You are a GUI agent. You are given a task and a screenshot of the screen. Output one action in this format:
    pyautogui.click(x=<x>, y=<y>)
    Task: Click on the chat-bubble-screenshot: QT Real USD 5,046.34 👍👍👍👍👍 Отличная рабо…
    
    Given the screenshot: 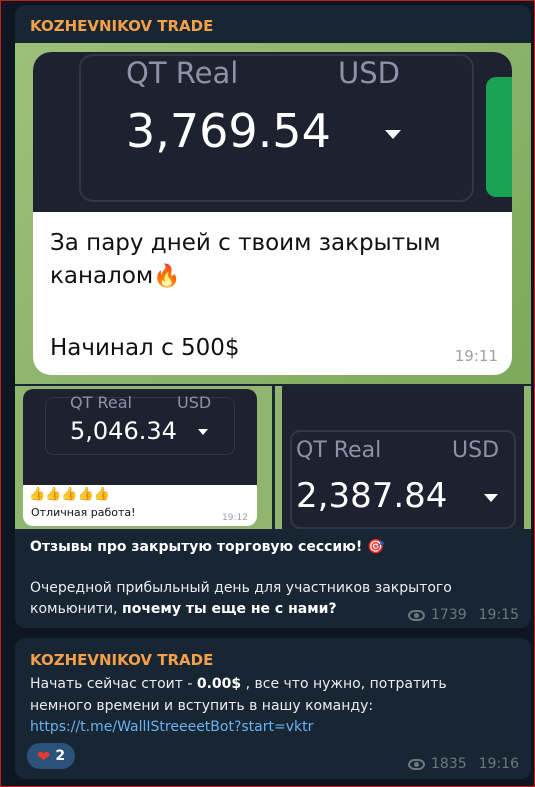 What is the action you would take?
    pyautogui.click(x=140, y=457)
    